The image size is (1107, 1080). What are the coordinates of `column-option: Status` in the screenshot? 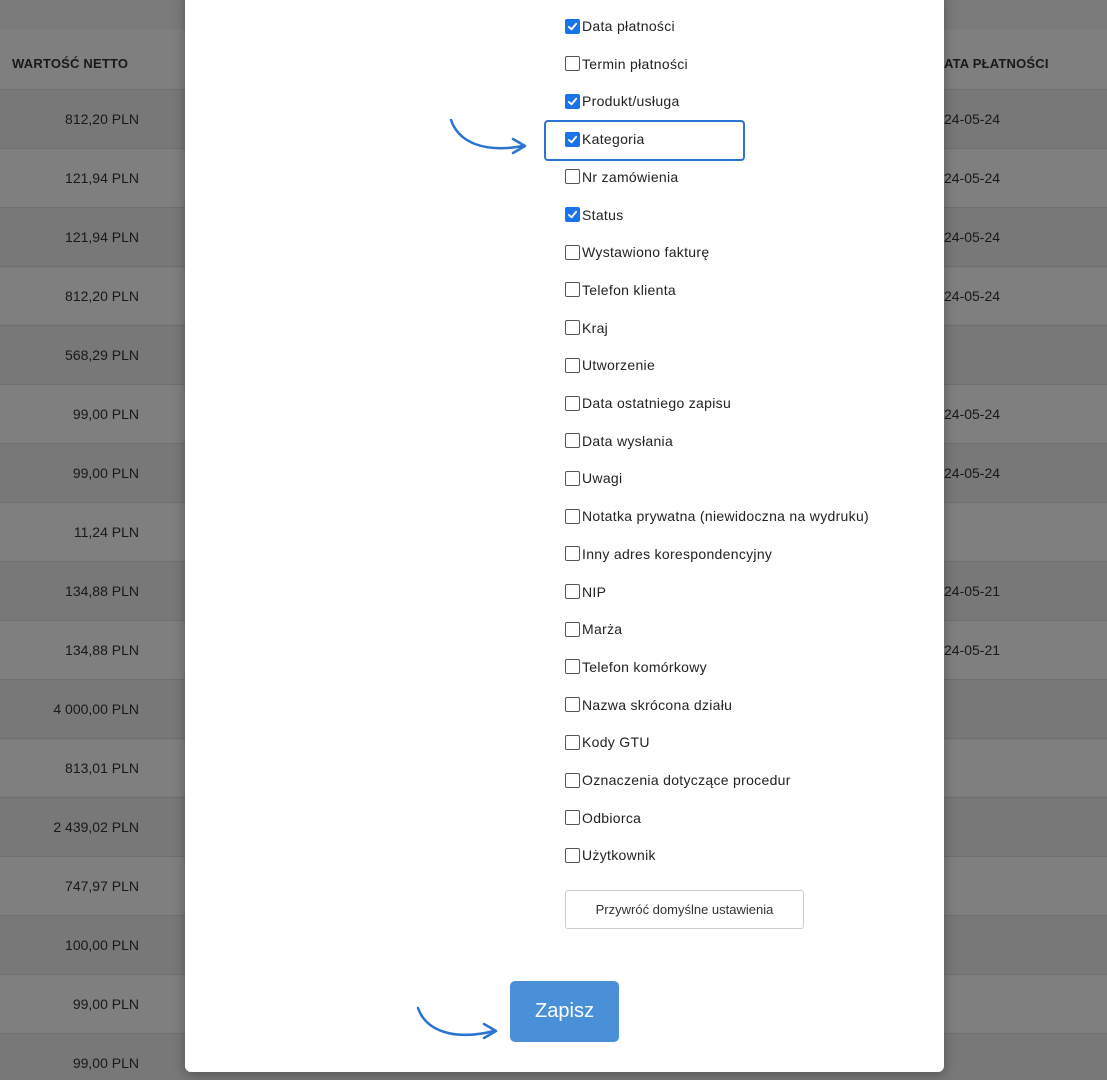 It's located at (594, 215).